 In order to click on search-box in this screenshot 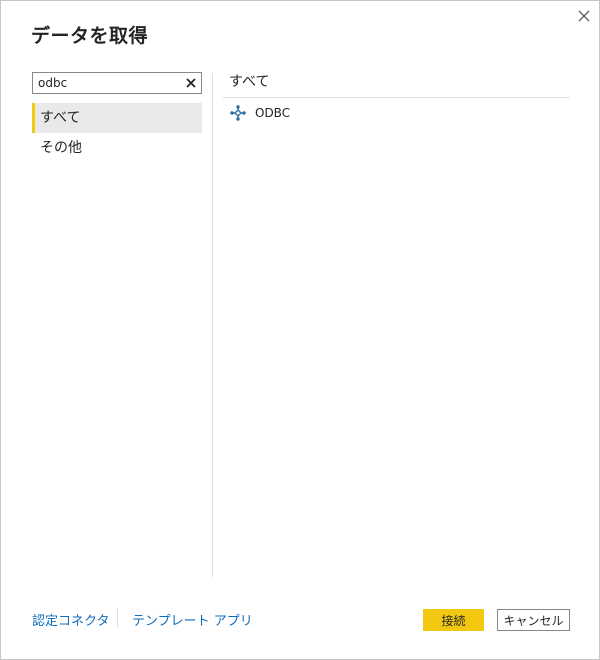, I will do `click(117, 83)`.